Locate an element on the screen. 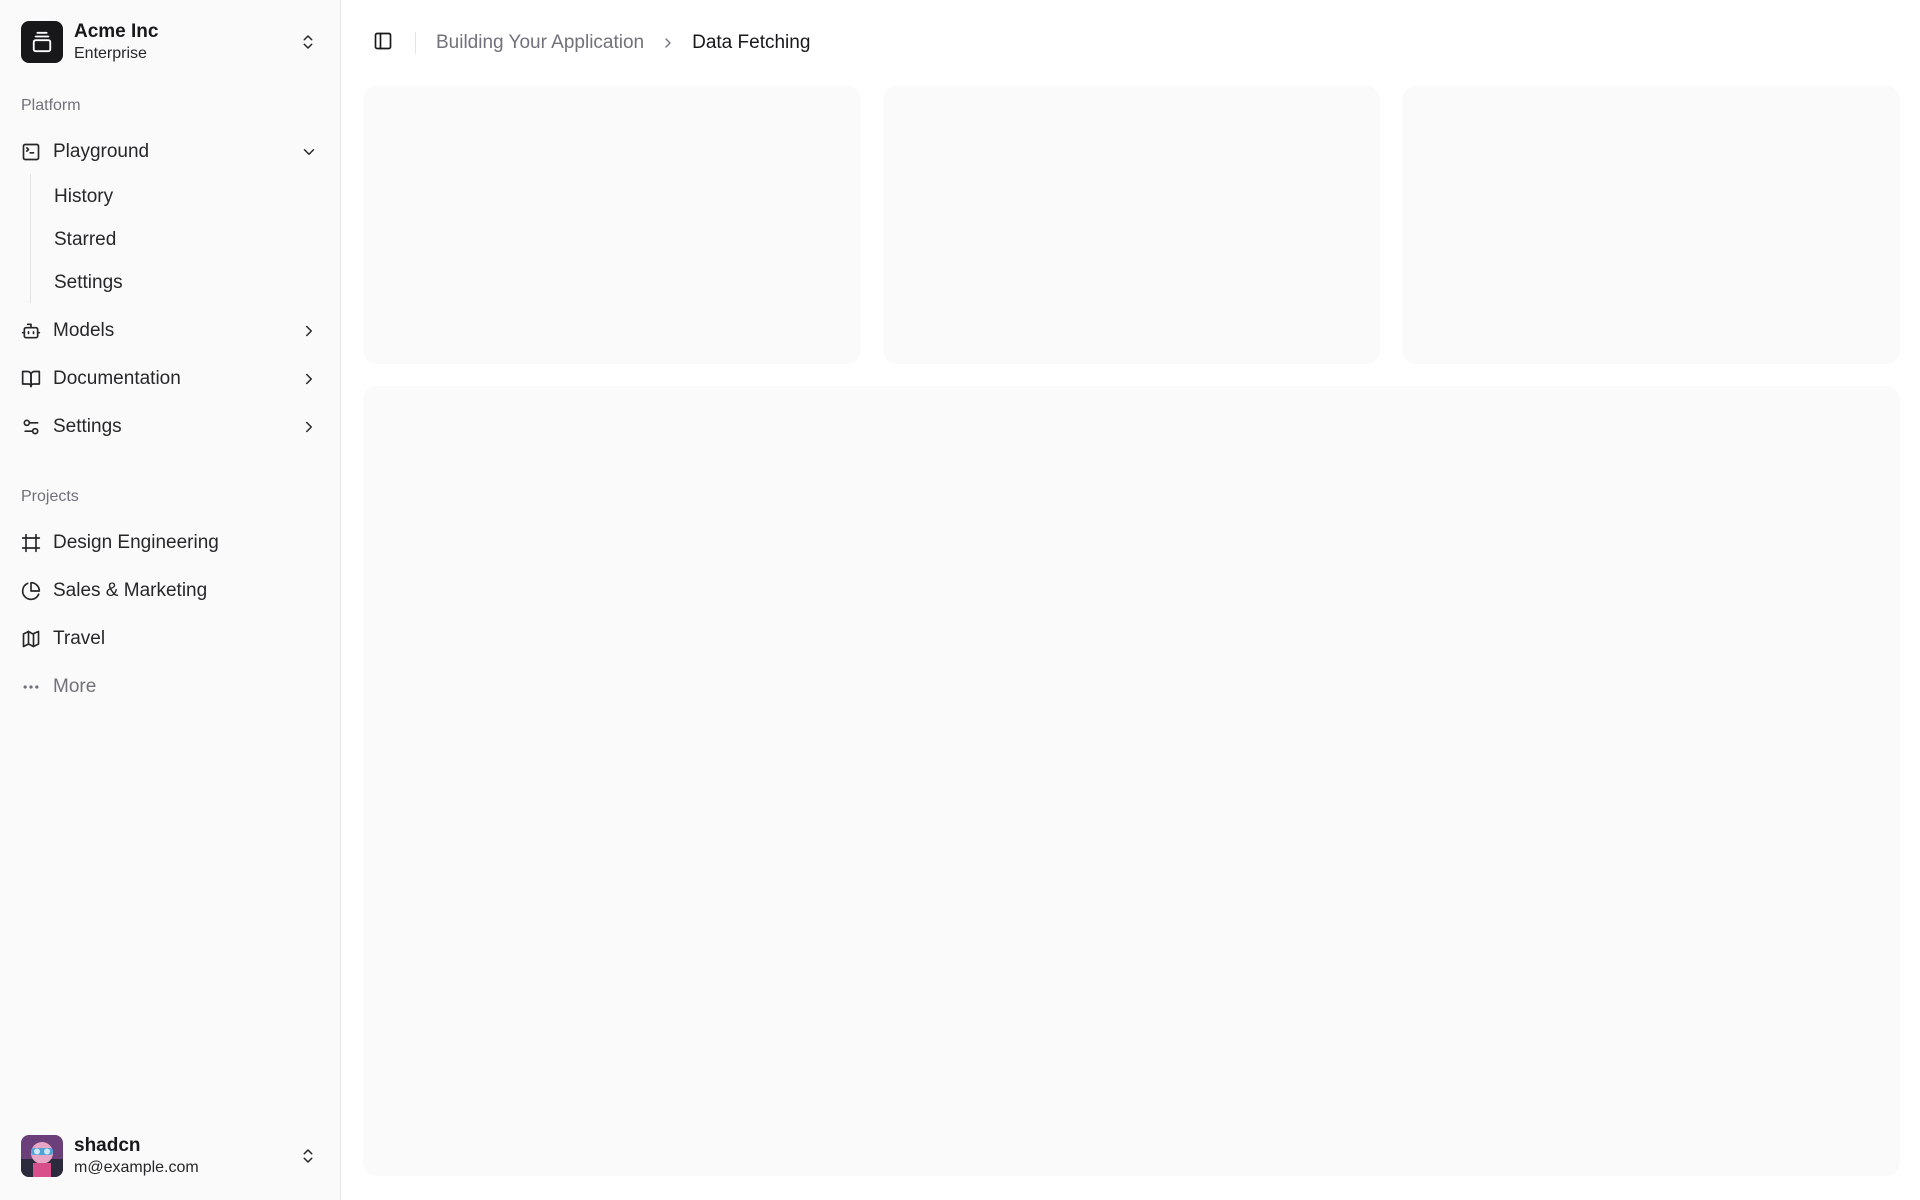 The image size is (1920, 1200). avatar is located at coordinates (42, 1156).